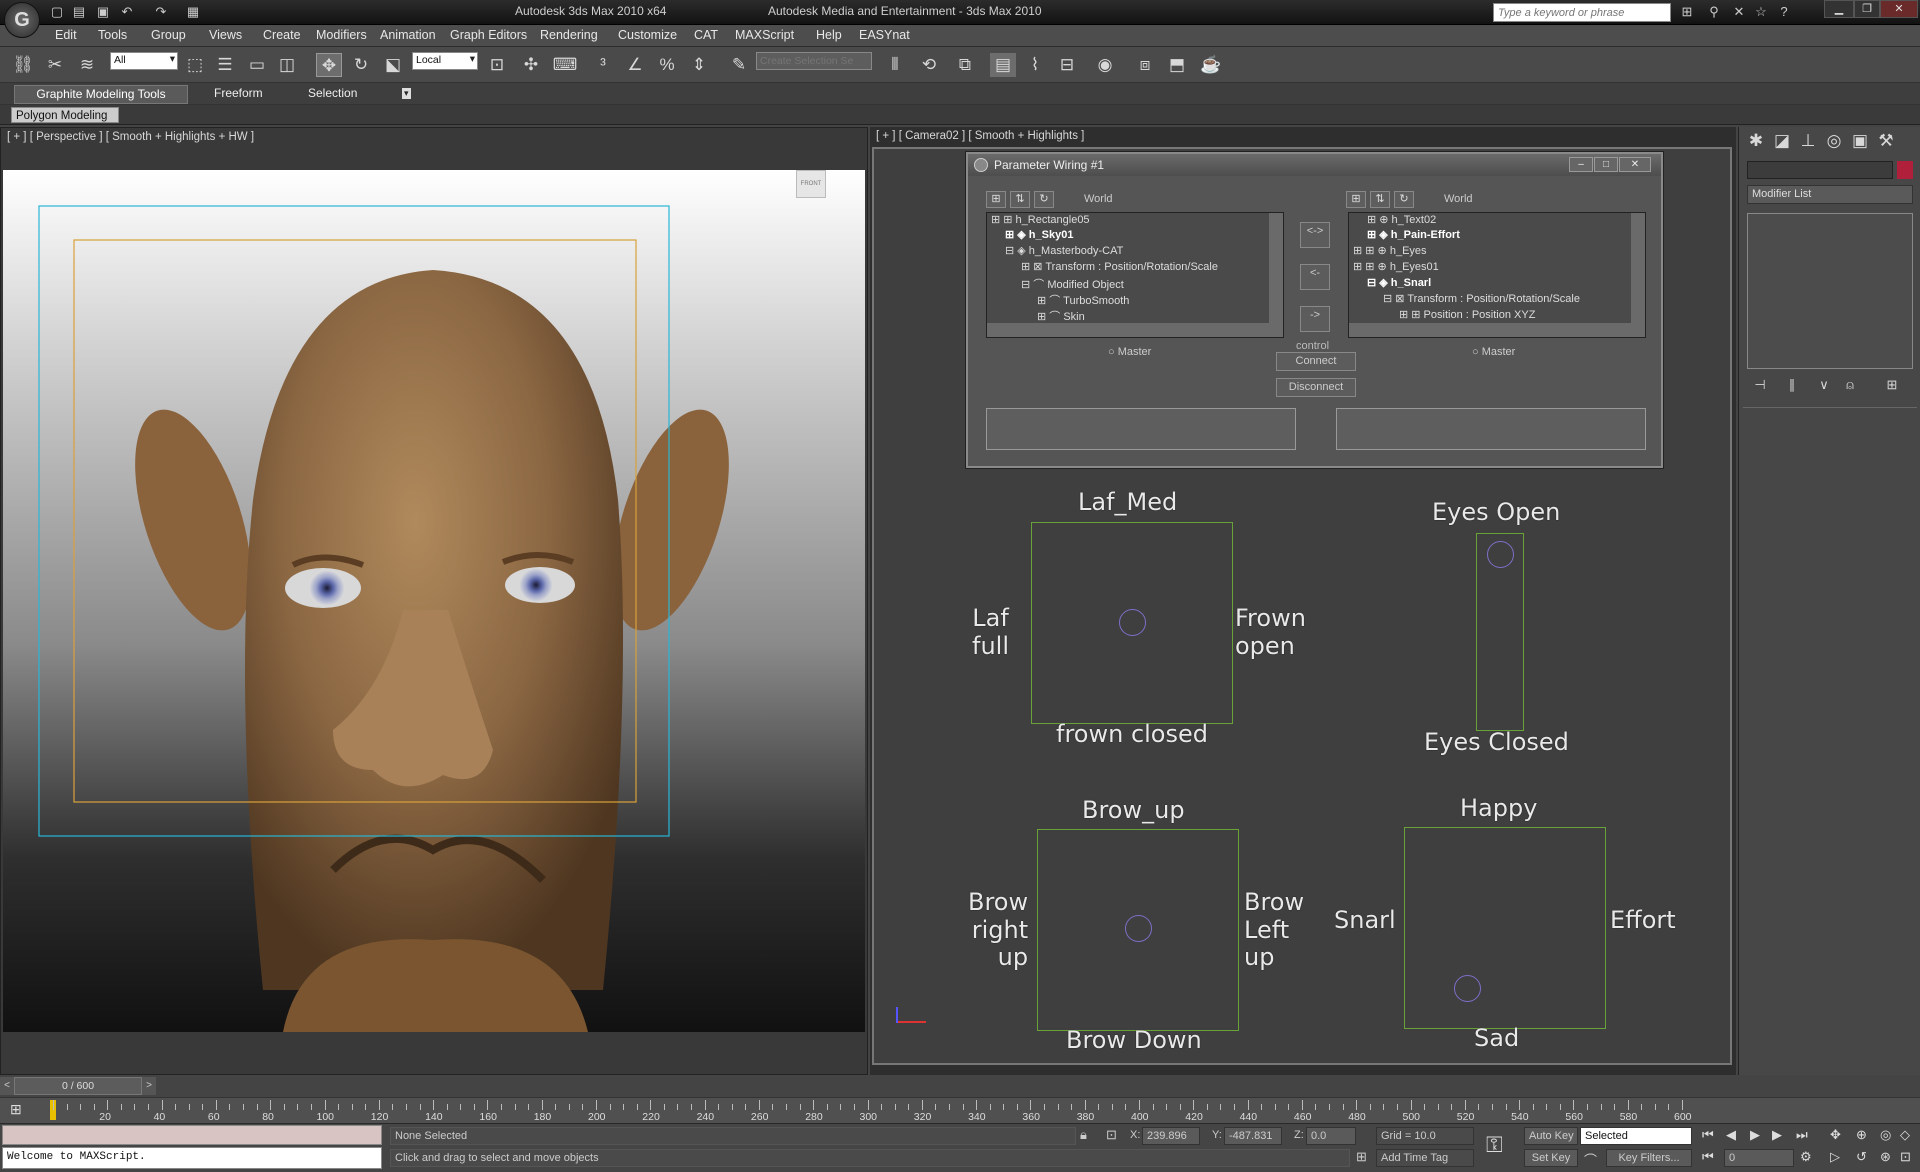 This screenshot has width=1920, height=1172. What do you see at coordinates (1761, 12) in the screenshot?
I see `favorites-star-icon: ☆` at bounding box center [1761, 12].